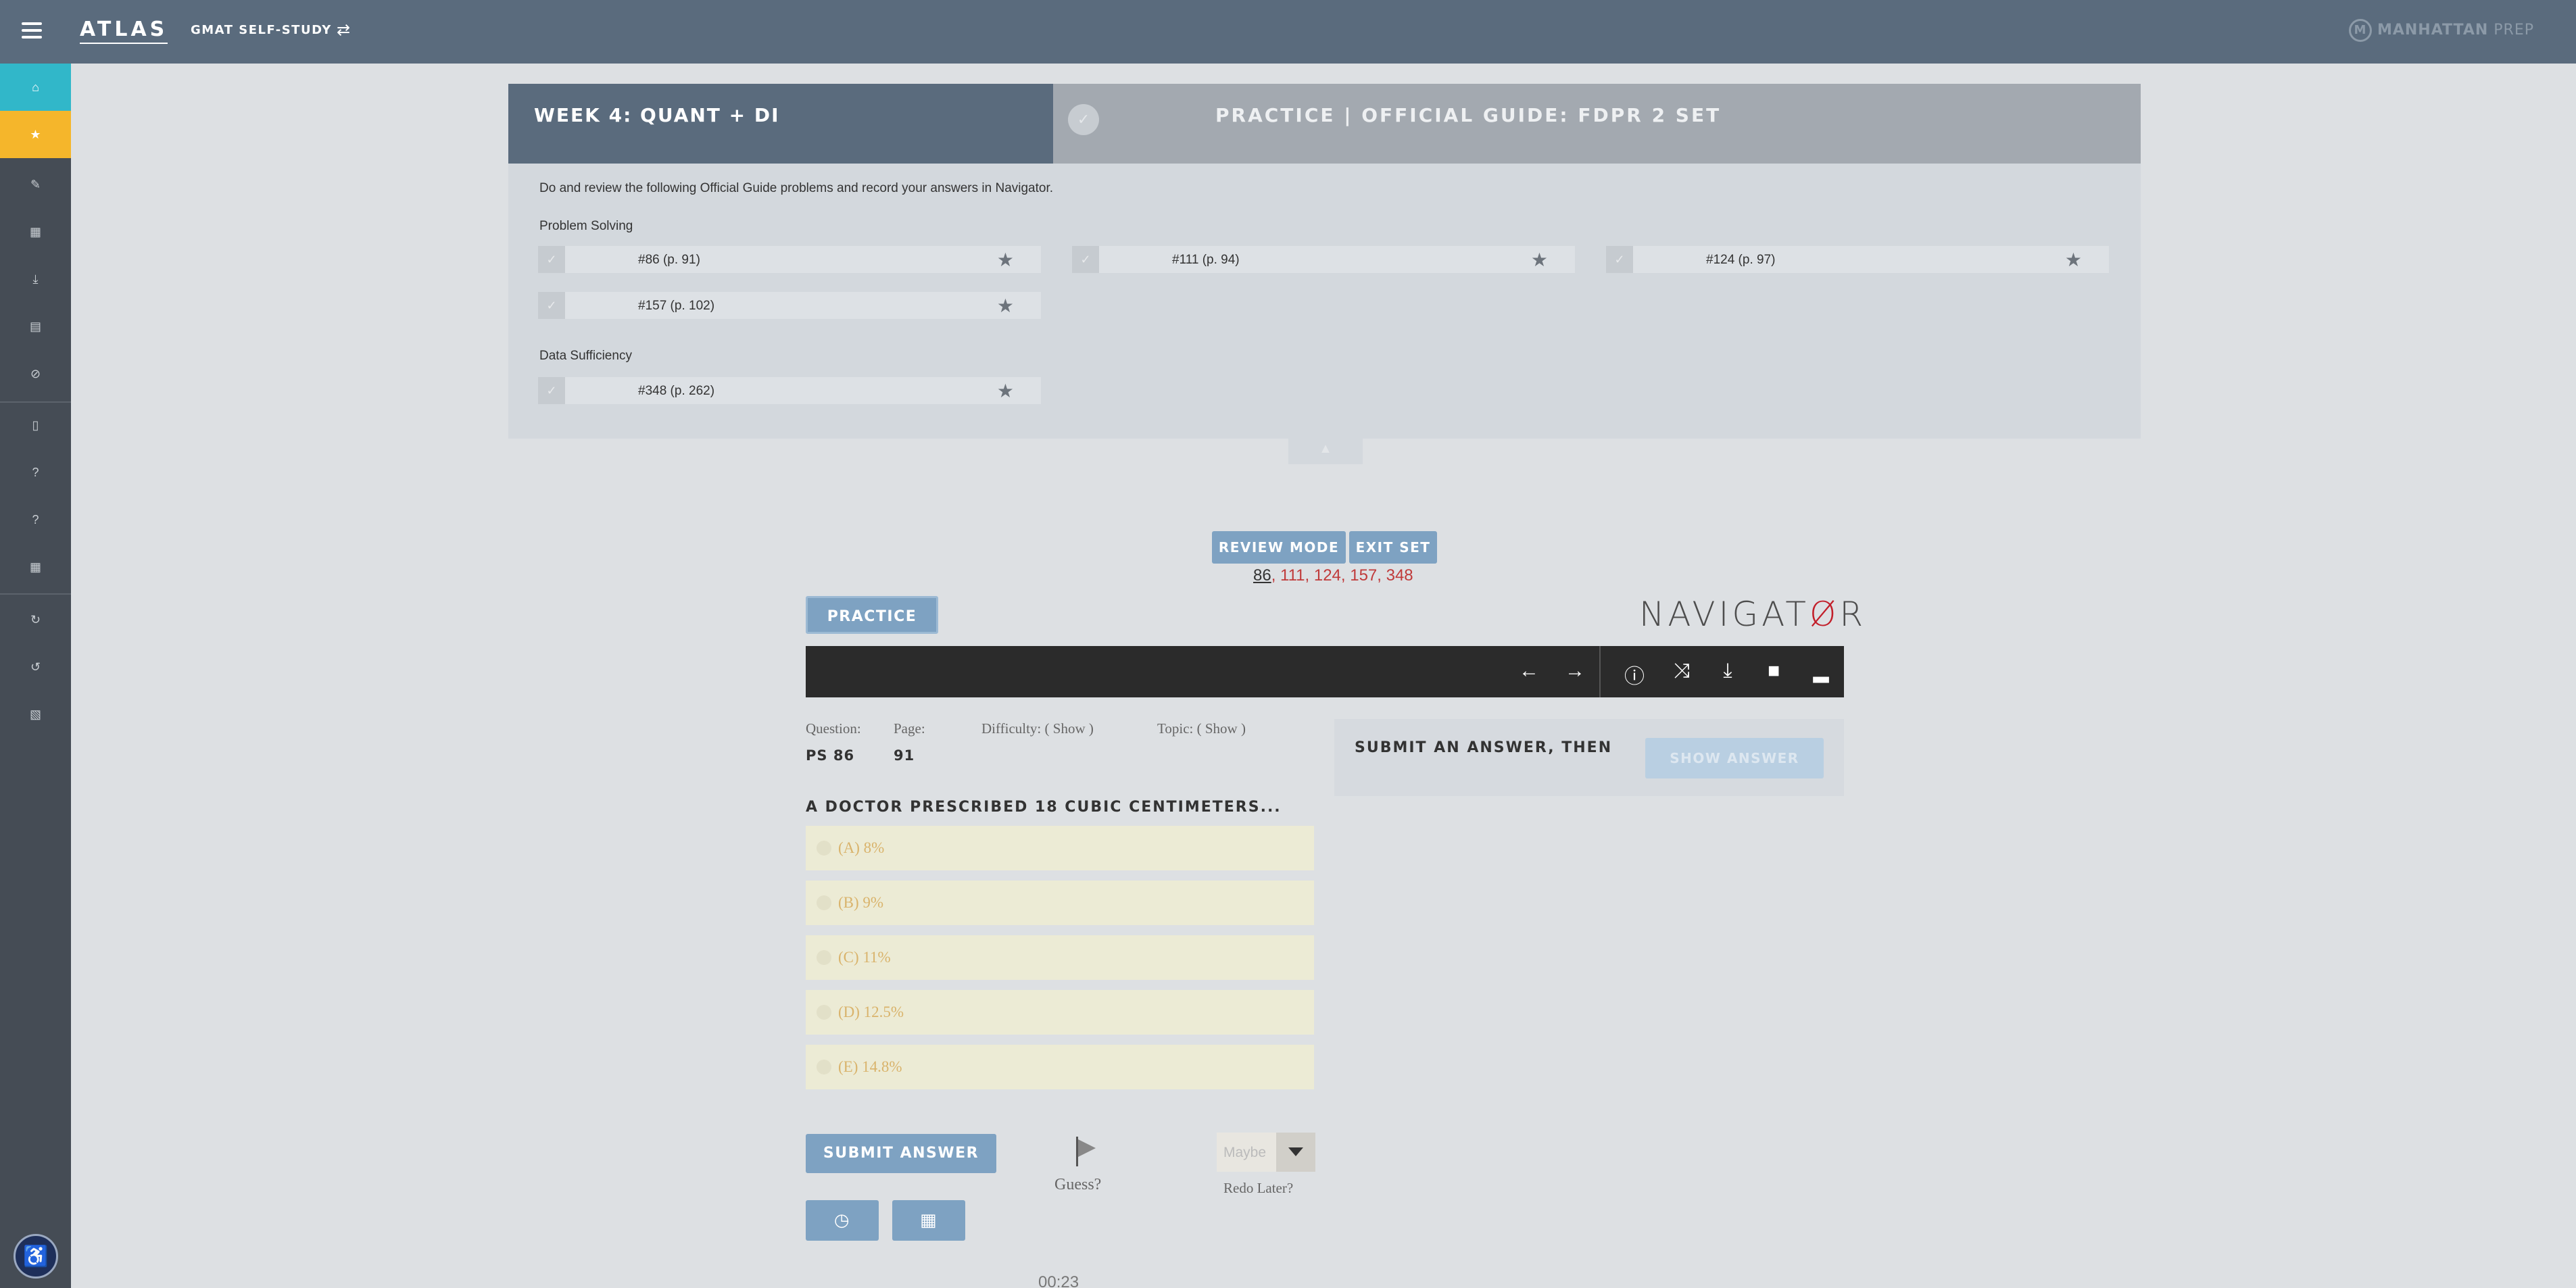  I want to click on tablet-icon: ▯, so click(35, 425).